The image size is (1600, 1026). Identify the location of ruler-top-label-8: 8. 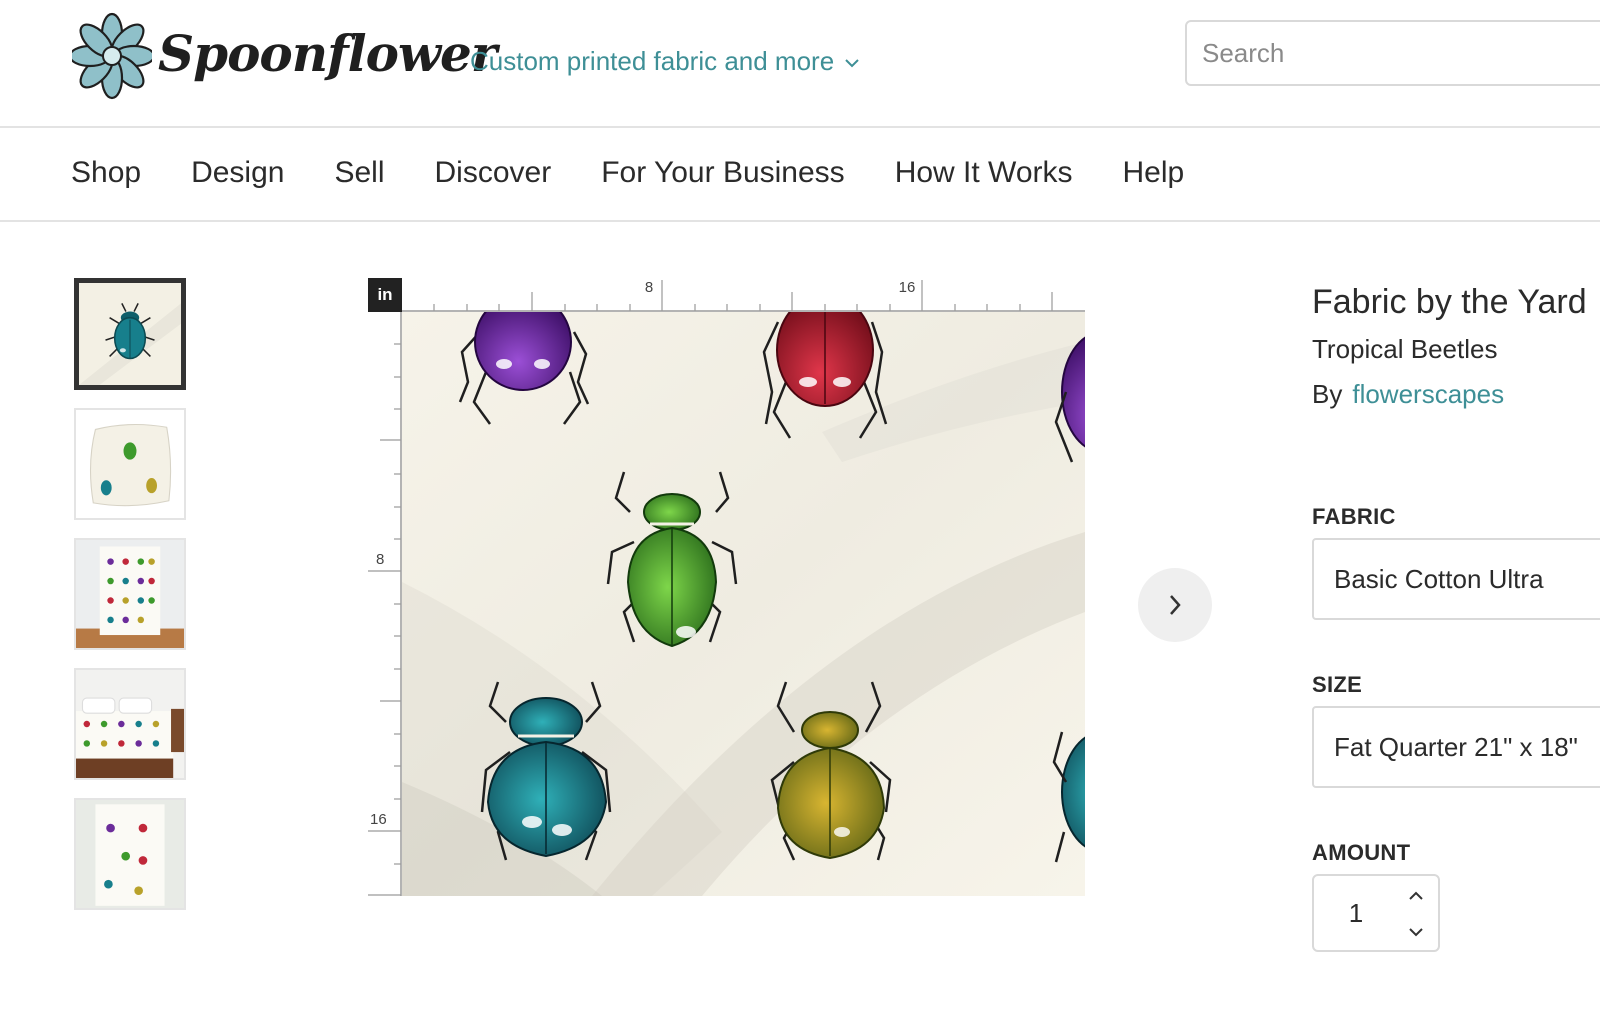
(649, 287).